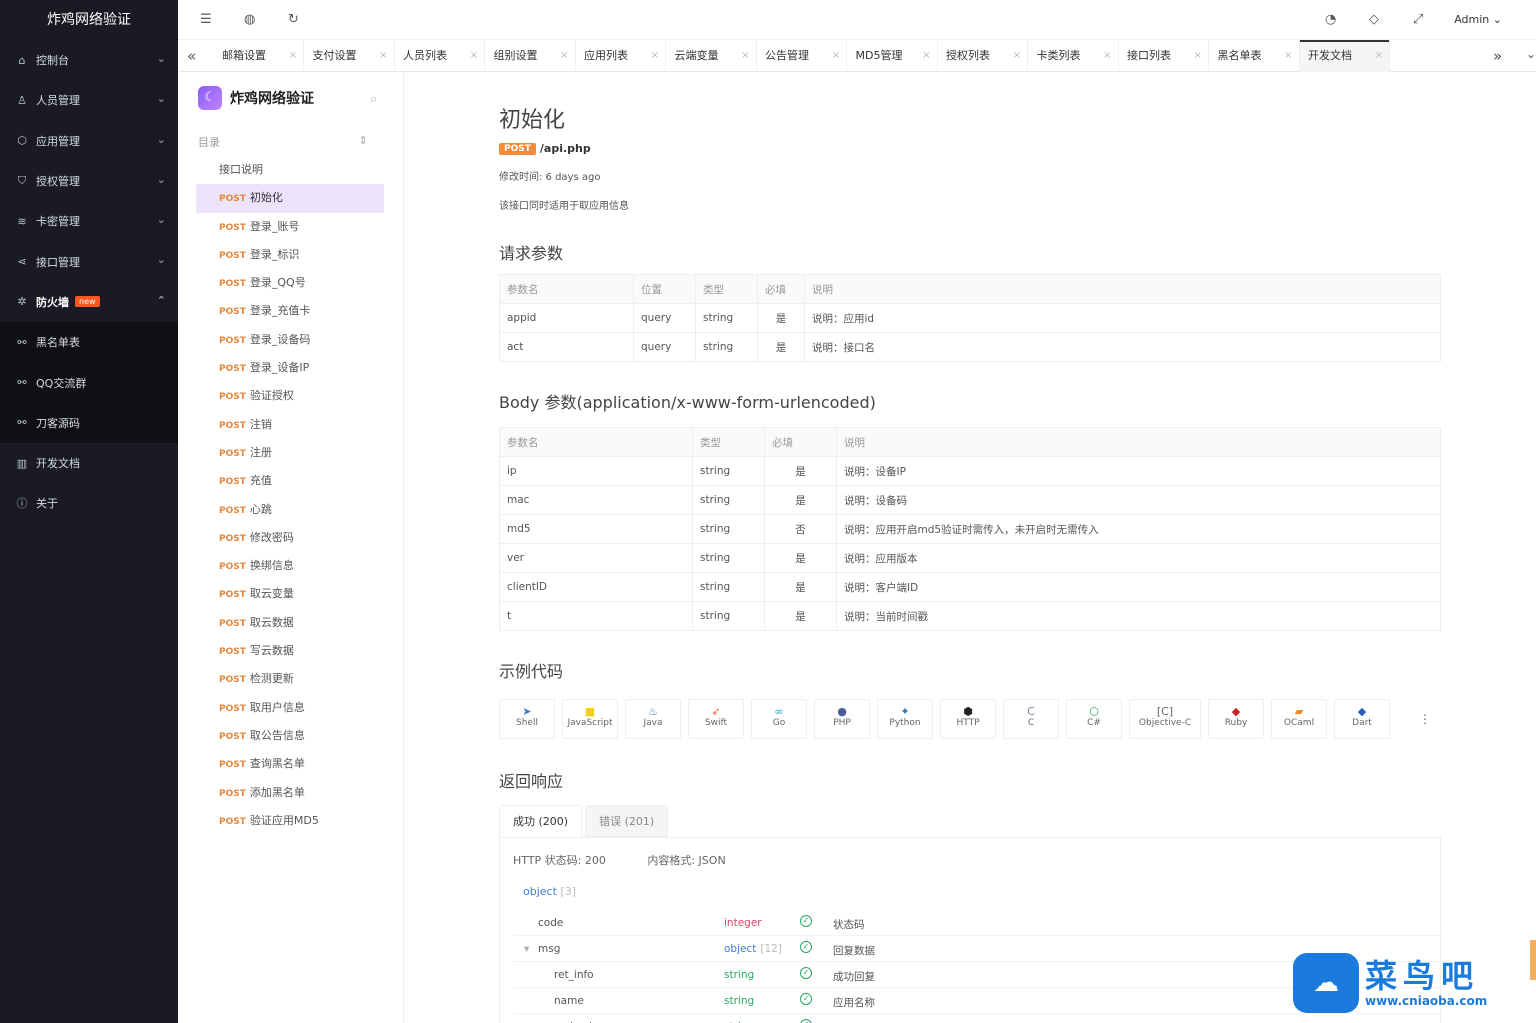 This screenshot has width=1536, height=1023. What do you see at coordinates (290, 708) in the screenshot?
I see `toc-item: POST 取用户信息` at bounding box center [290, 708].